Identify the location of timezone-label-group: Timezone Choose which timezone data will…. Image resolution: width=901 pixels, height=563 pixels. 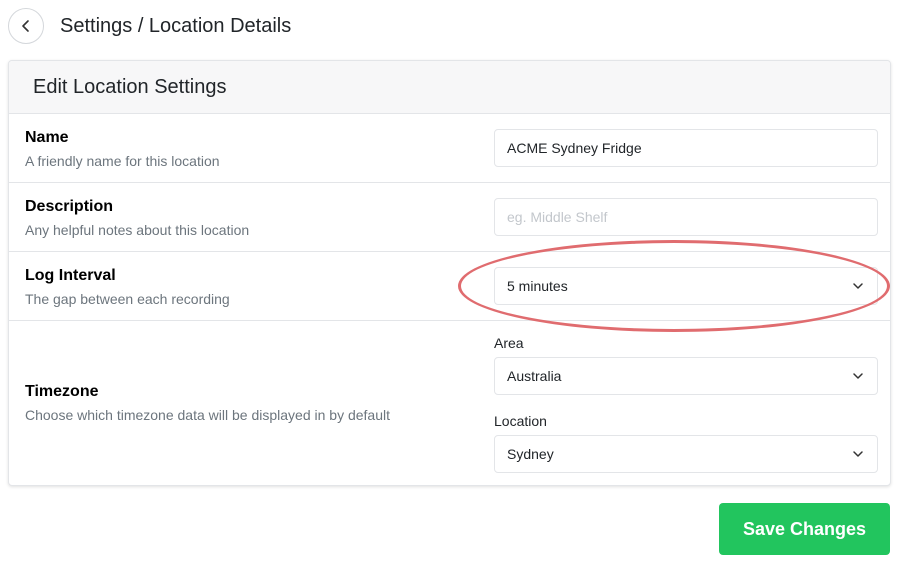
(207, 403).